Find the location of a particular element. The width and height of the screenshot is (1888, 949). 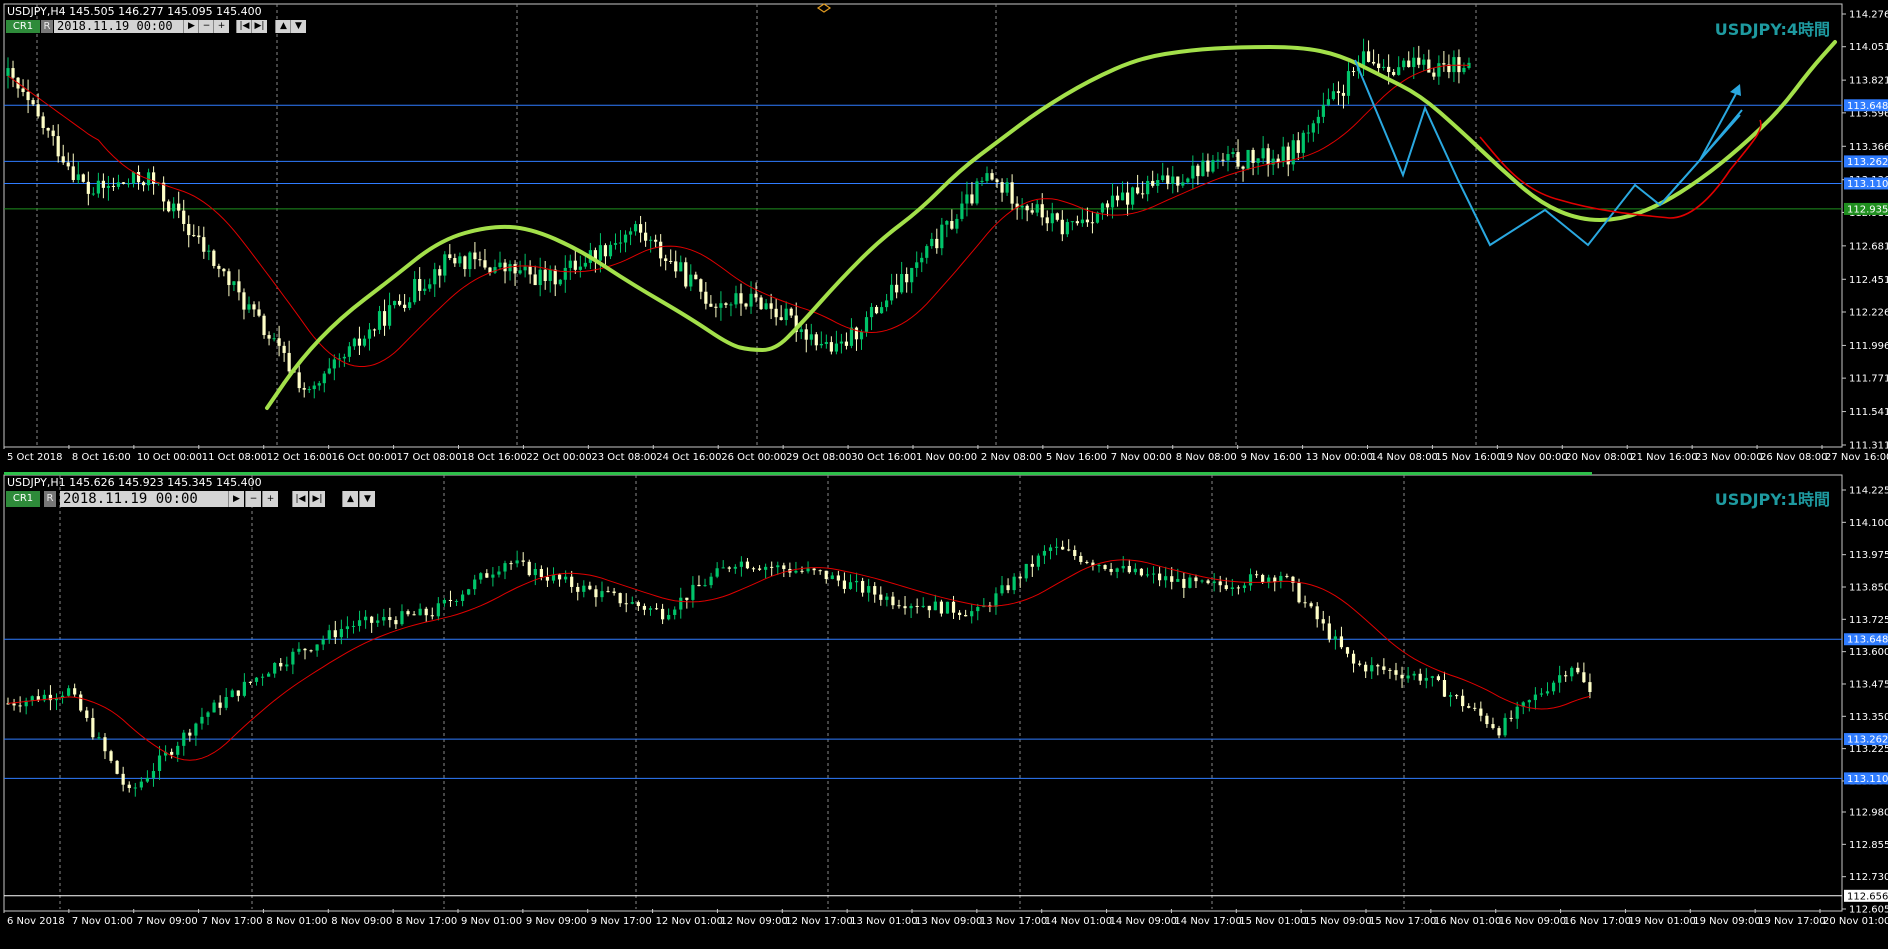

top-last-button: ▶| is located at coordinates (259, 26).